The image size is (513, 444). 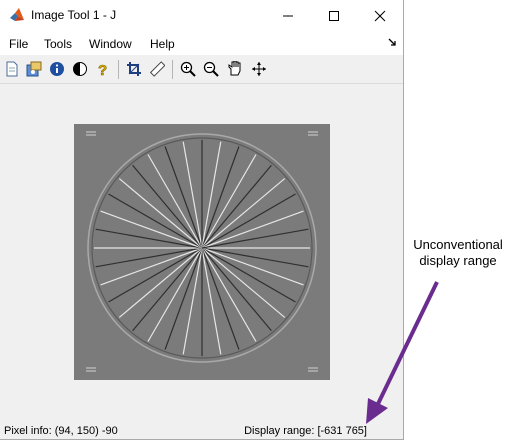 I want to click on menu-window: Window, so click(x=110, y=44).